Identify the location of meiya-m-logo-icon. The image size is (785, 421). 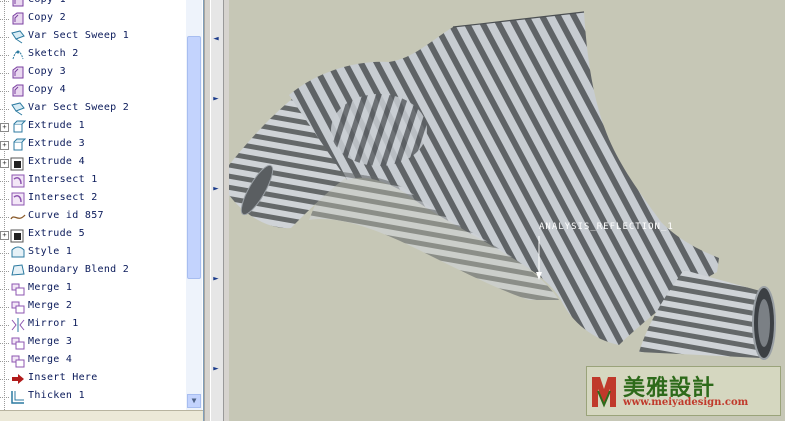
(604, 392).